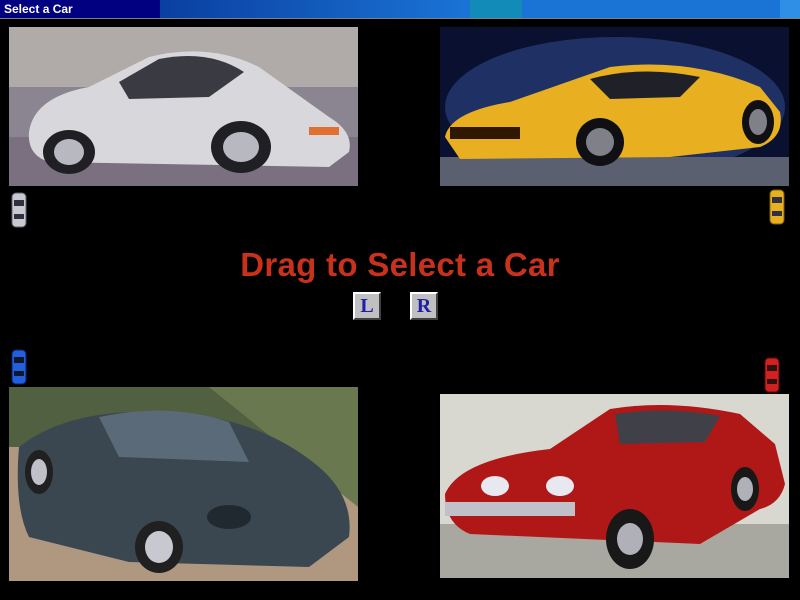 This screenshot has height=600, width=800. Describe the element at coordinates (614, 106) in the screenshot. I see `car-photo-yellow` at that location.